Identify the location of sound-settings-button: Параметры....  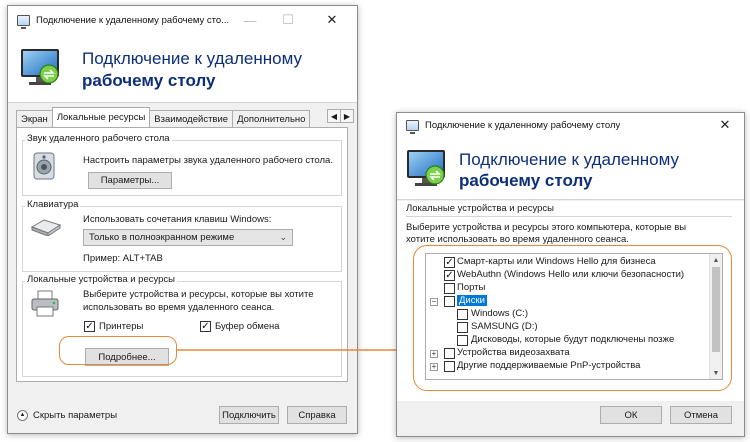
(130, 180).